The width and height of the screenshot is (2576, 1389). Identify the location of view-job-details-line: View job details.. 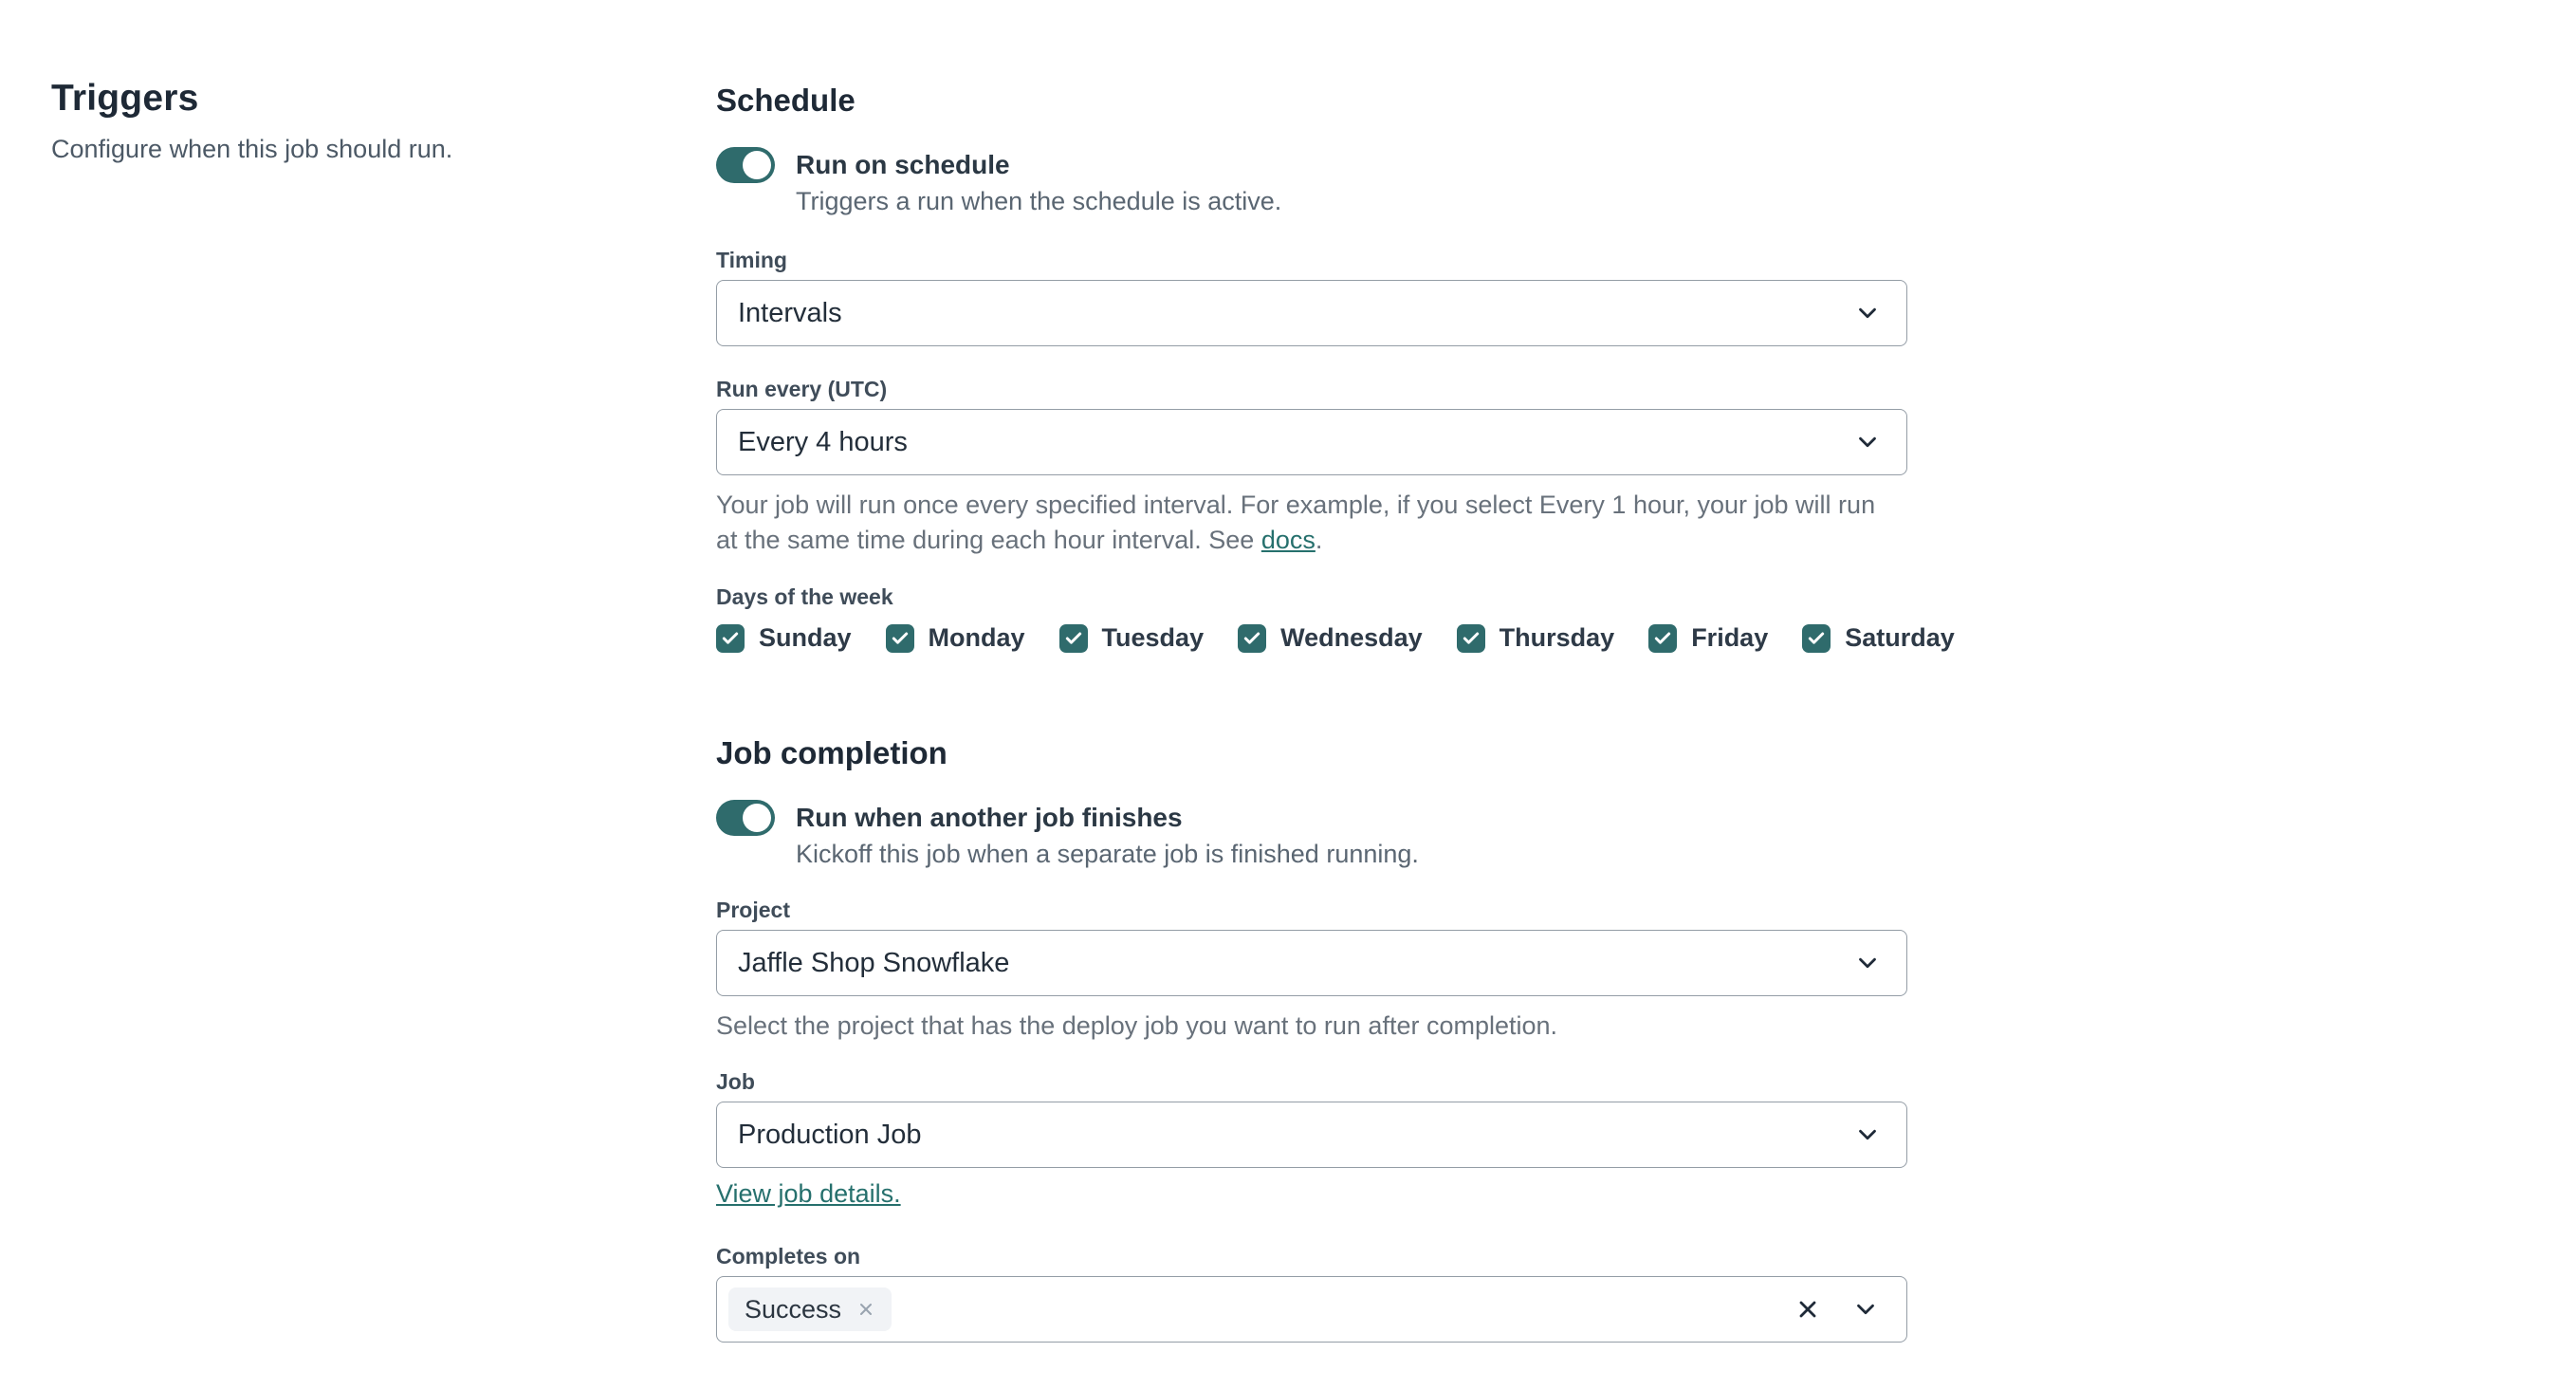
(1311, 1194).